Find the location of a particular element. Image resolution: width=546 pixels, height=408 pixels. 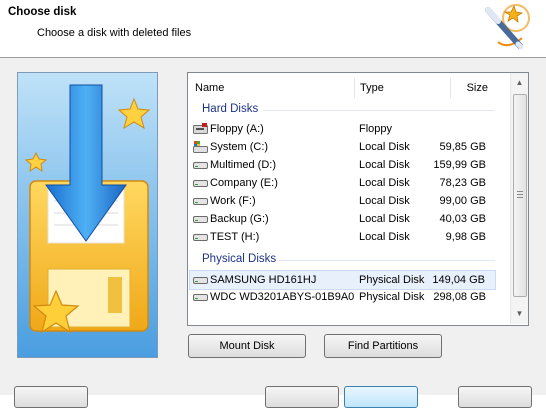

list-header: Name Type Size is located at coordinates (349, 87).